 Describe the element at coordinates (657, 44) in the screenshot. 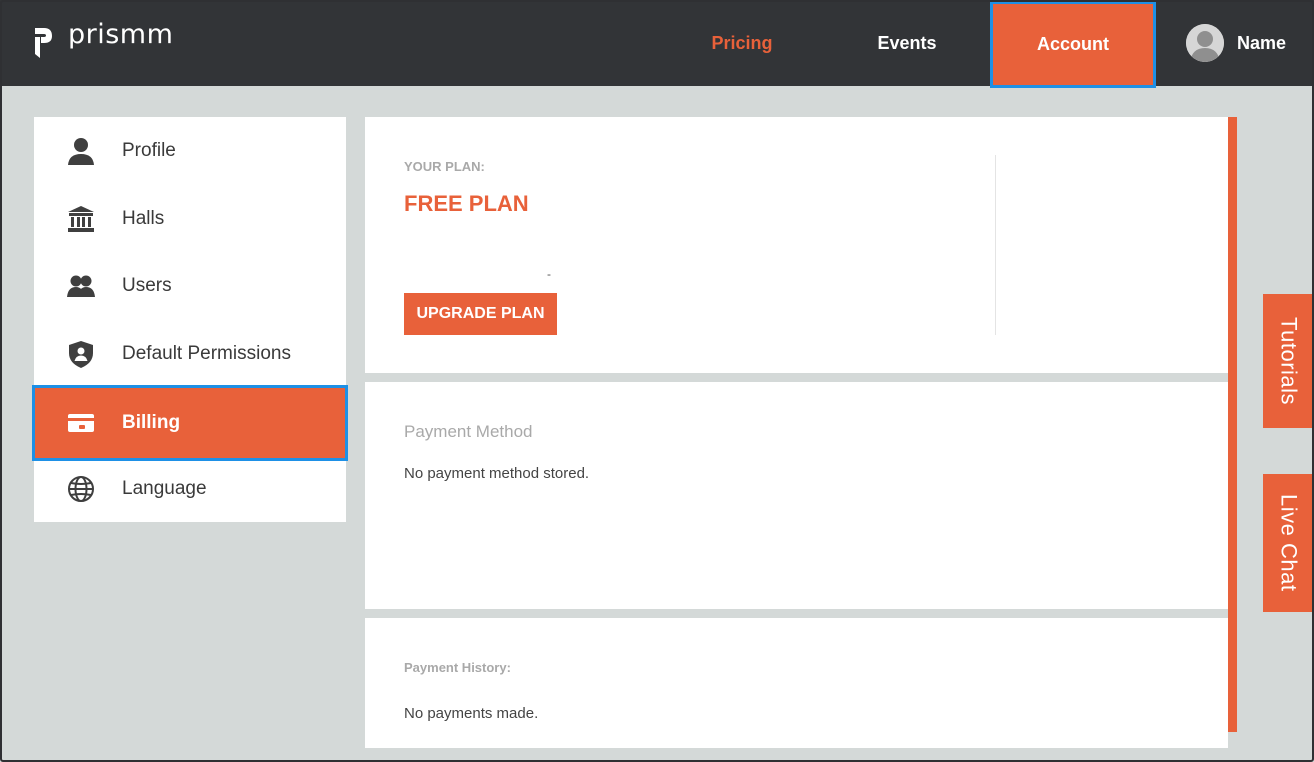

I see `top-navigation-bar: prismm Pricing Events Account Name` at that location.